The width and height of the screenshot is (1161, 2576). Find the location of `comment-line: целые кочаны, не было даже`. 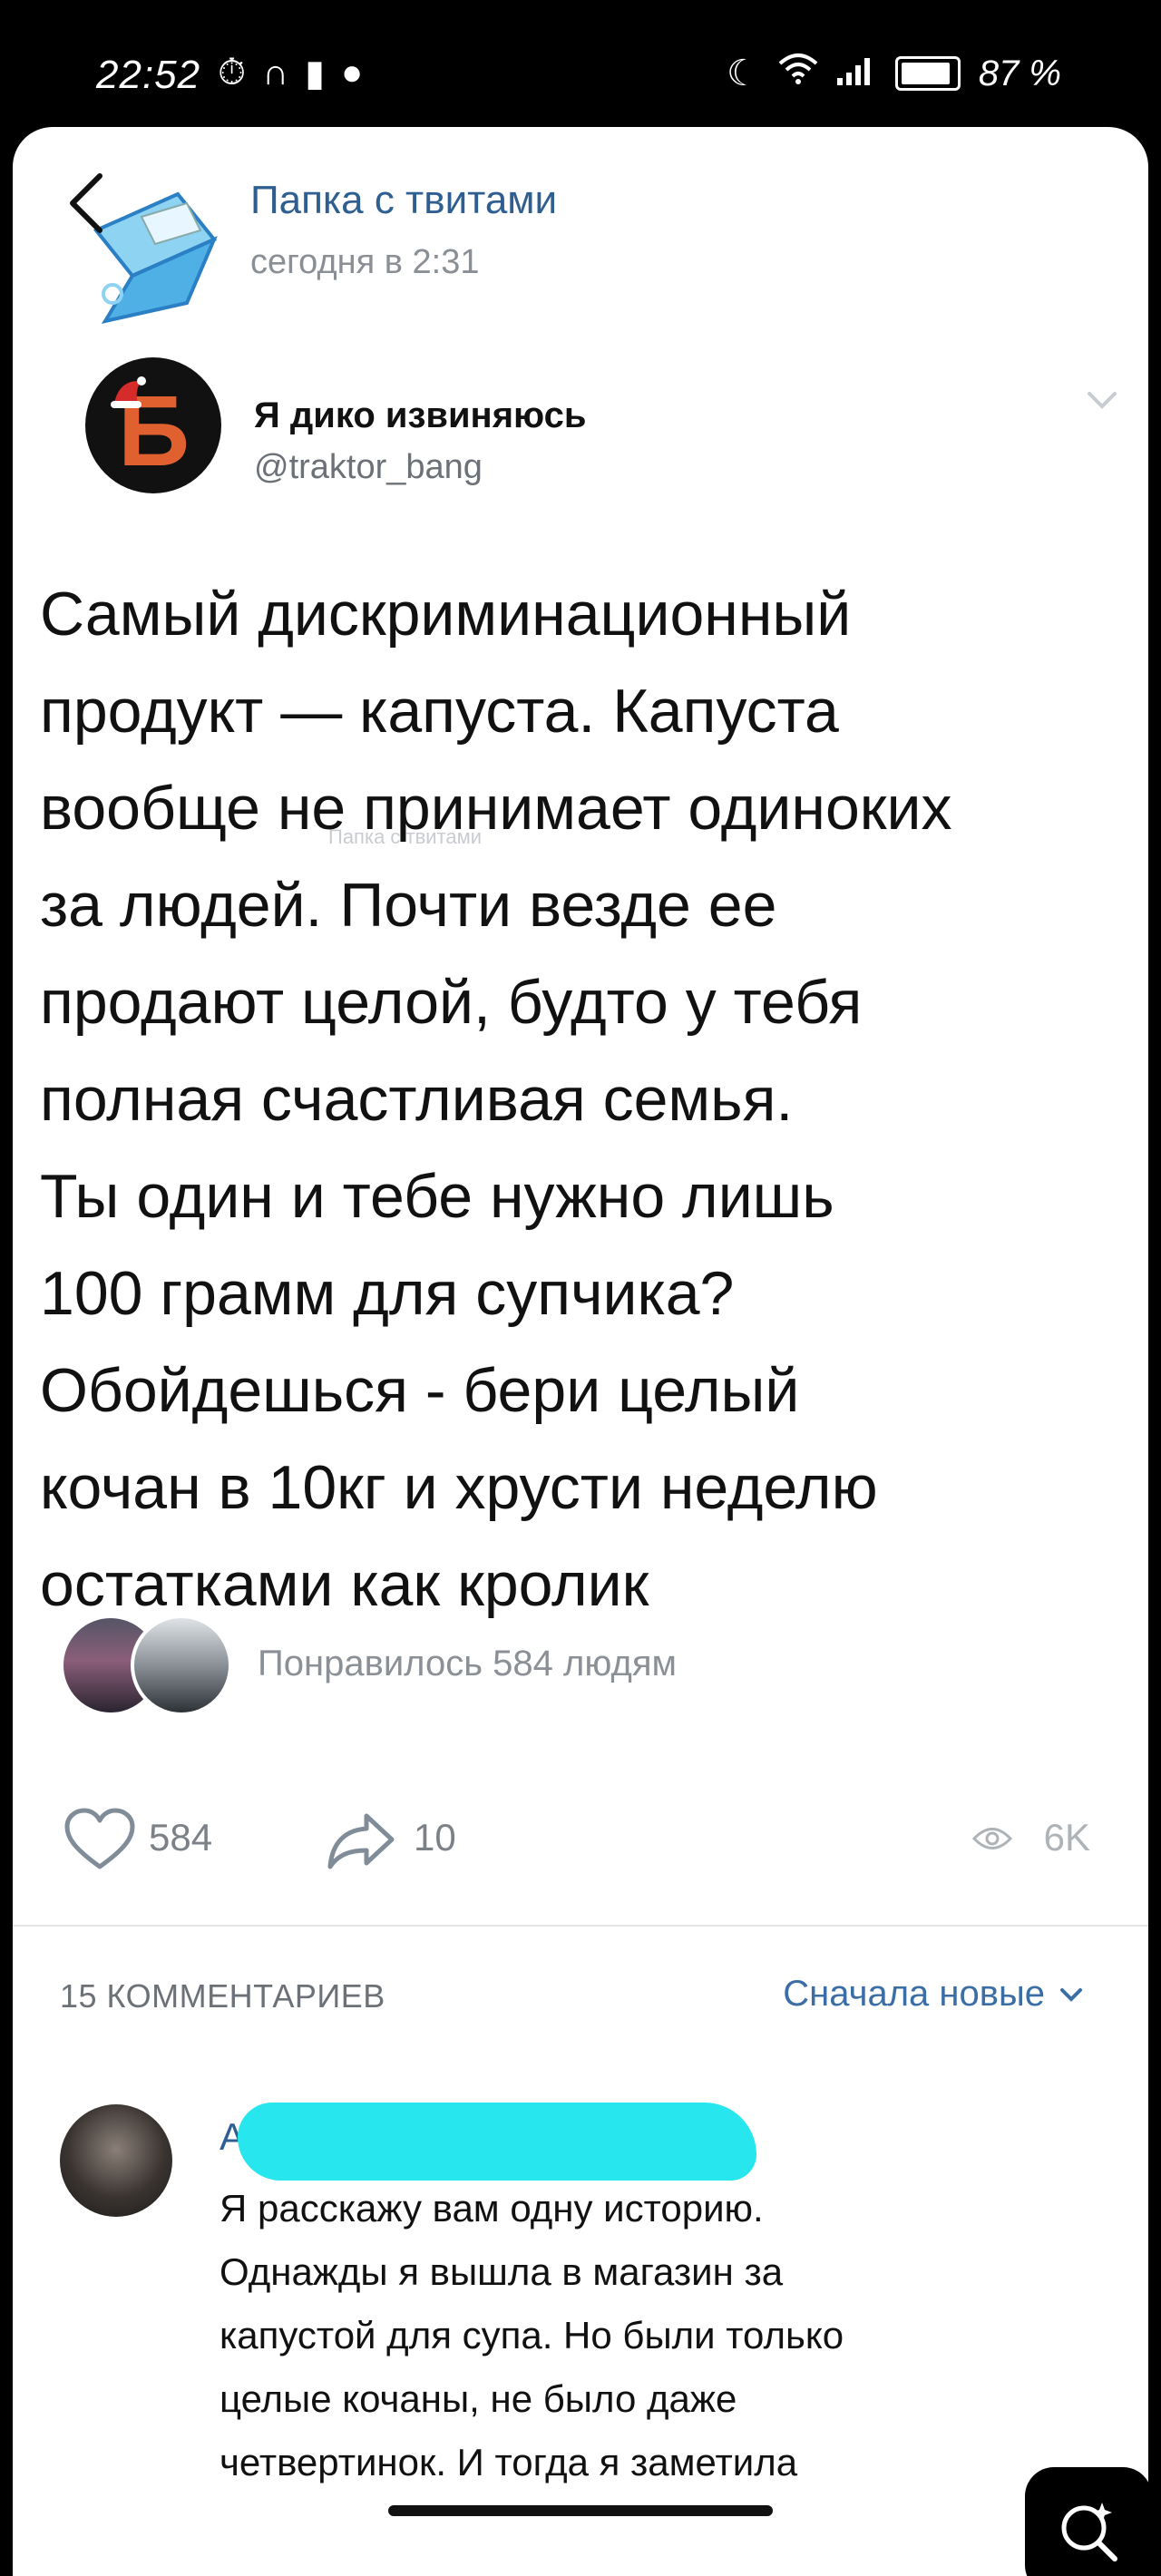

comment-line: целые кочаны, не было даже is located at coordinates (478, 2398).